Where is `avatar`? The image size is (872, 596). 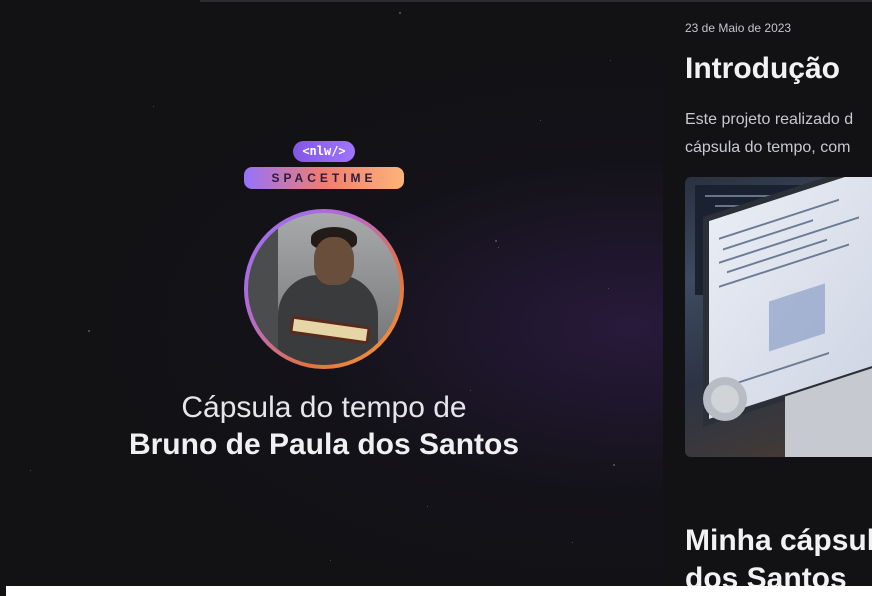 avatar is located at coordinates (324, 289).